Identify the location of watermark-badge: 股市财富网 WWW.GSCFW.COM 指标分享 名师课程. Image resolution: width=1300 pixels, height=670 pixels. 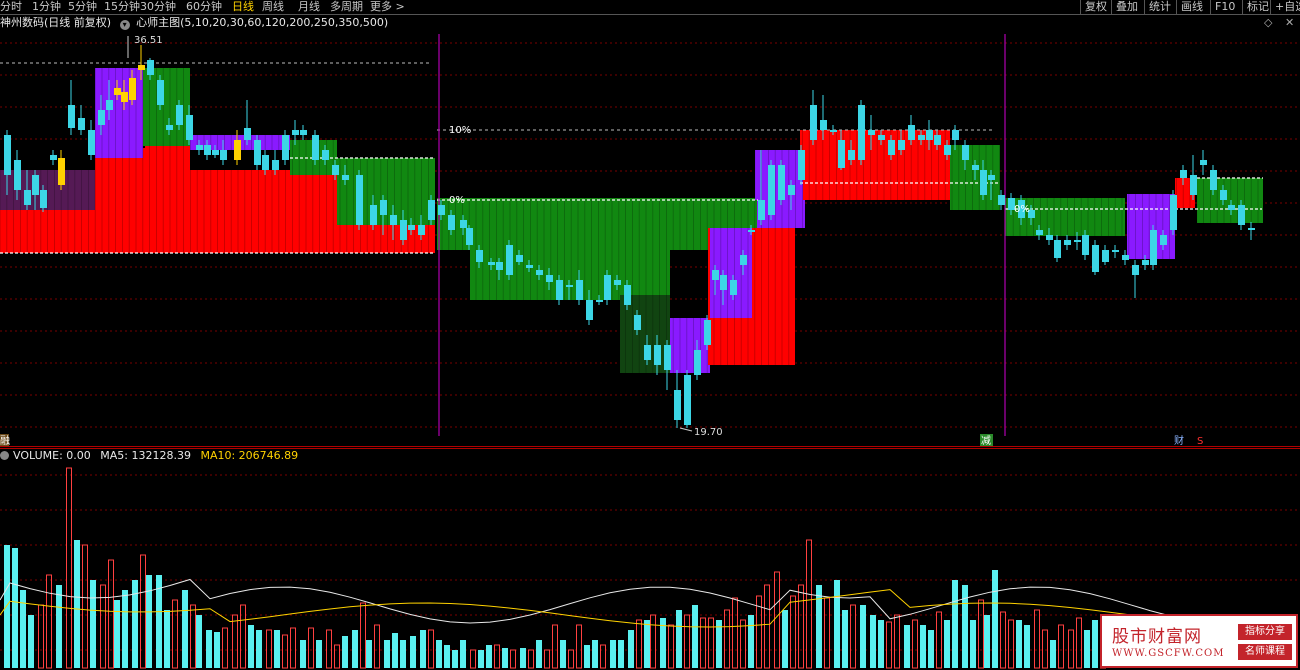
(1199, 641).